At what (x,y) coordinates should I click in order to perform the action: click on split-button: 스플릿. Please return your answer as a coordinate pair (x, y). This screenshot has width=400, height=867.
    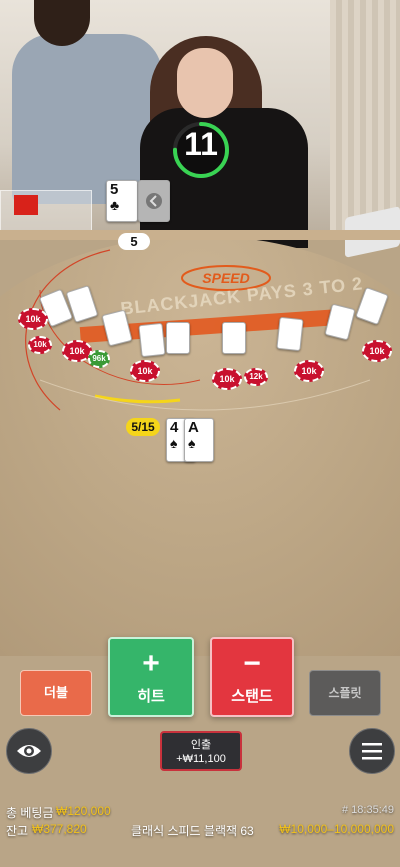
    Looking at the image, I should click on (345, 693).